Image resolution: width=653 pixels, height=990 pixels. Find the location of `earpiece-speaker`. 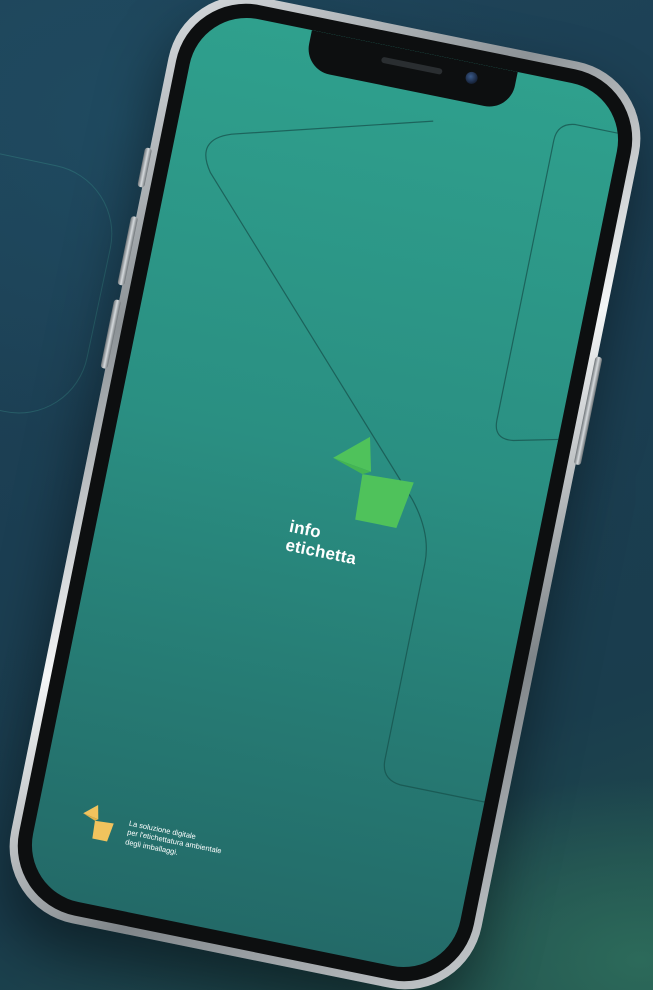

earpiece-speaker is located at coordinates (411, 65).